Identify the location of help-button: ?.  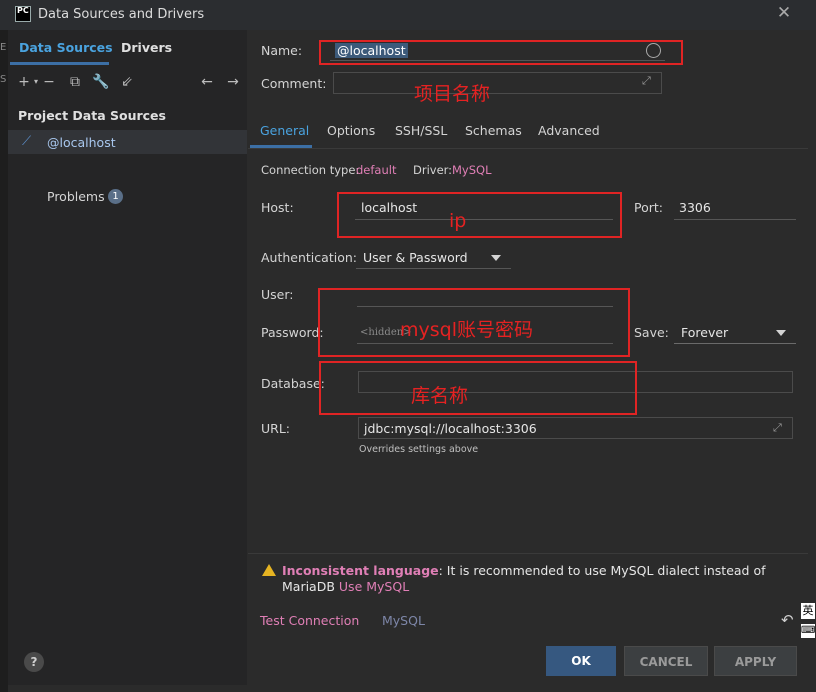
(34, 662).